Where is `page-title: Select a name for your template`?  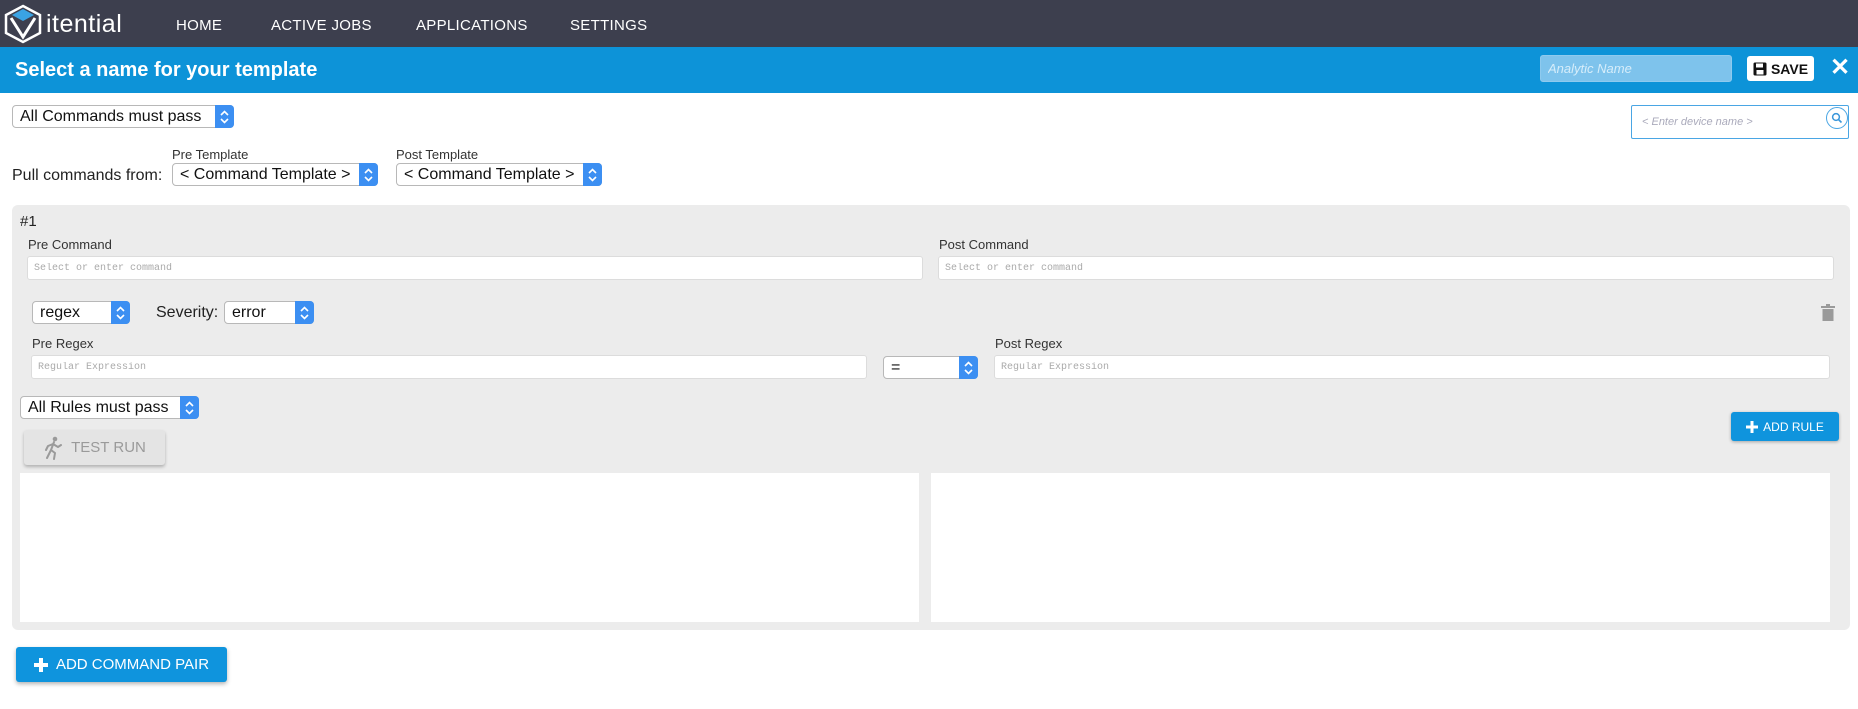 page-title: Select a name for your template is located at coordinates (166, 70).